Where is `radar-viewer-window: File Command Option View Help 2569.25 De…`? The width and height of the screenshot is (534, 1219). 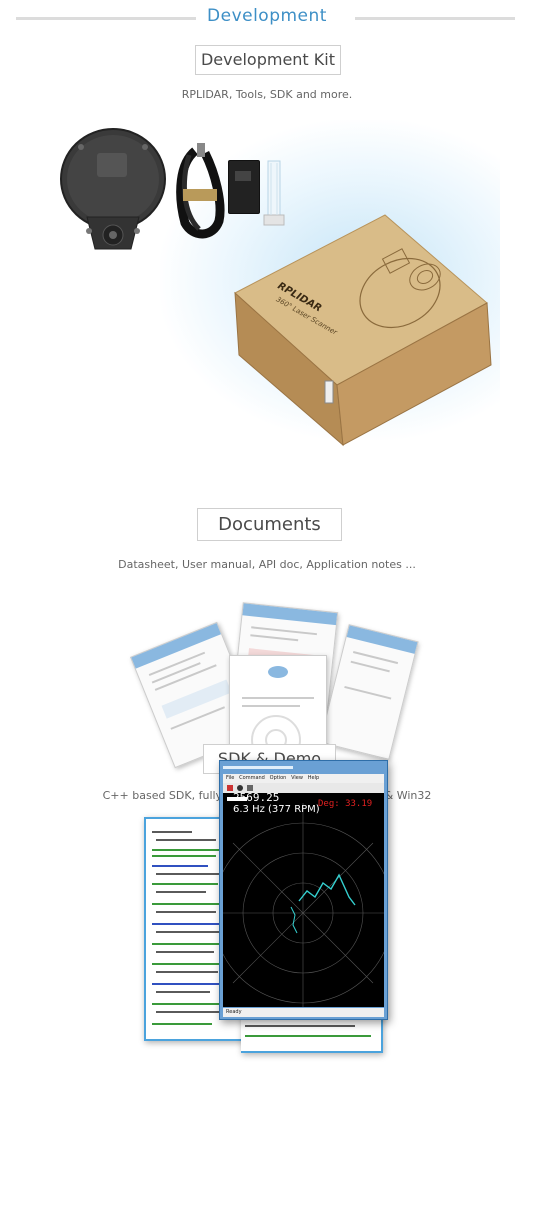
radar-viewer-window: File Command Option View Help 2569.25 De… is located at coordinates (303, 890).